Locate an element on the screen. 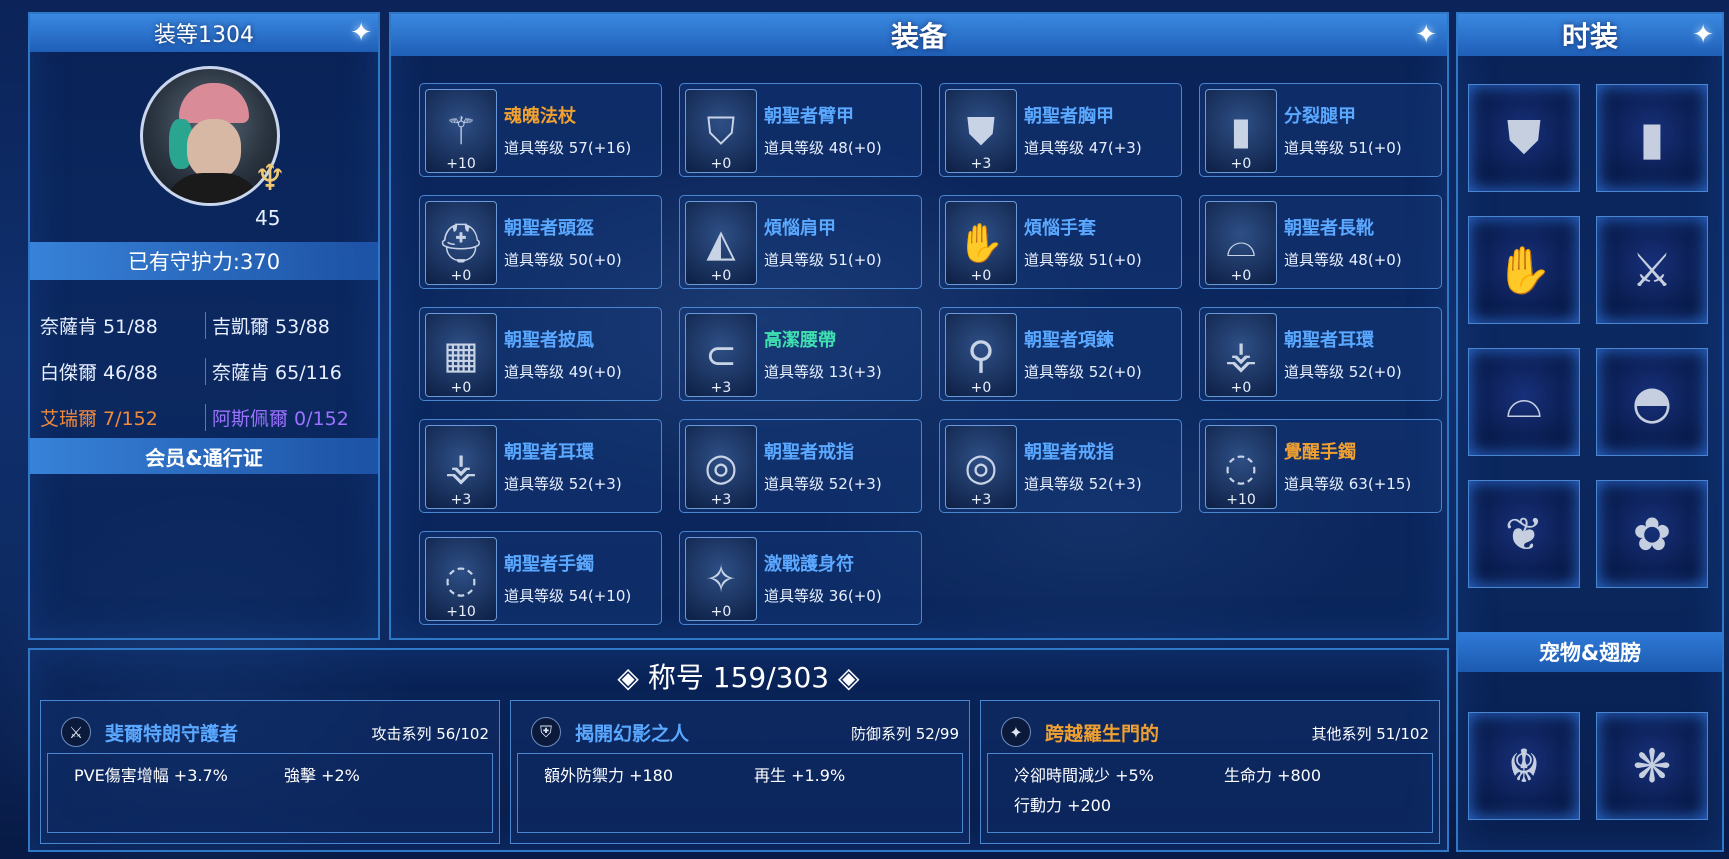 This screenshot has height=859, width=1729. title-effect: 強擊 +2% is located at coordinates (322, 775).